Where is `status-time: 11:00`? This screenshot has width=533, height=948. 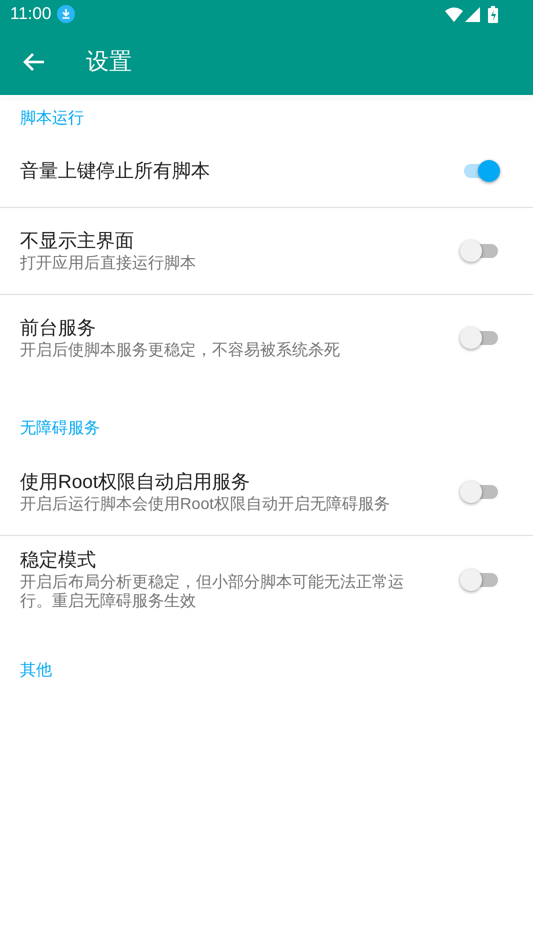 status-time: 11:00 is located at coordinates (31, 14).